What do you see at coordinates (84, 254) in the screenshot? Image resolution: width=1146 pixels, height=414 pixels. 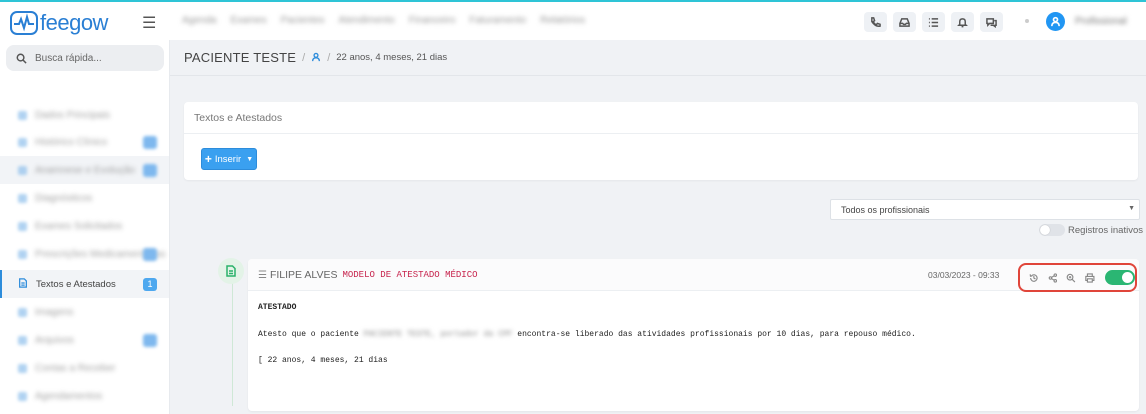 I see `sidebar-item: Prescrições Medicamentosas` at bounding box center [84, 254].